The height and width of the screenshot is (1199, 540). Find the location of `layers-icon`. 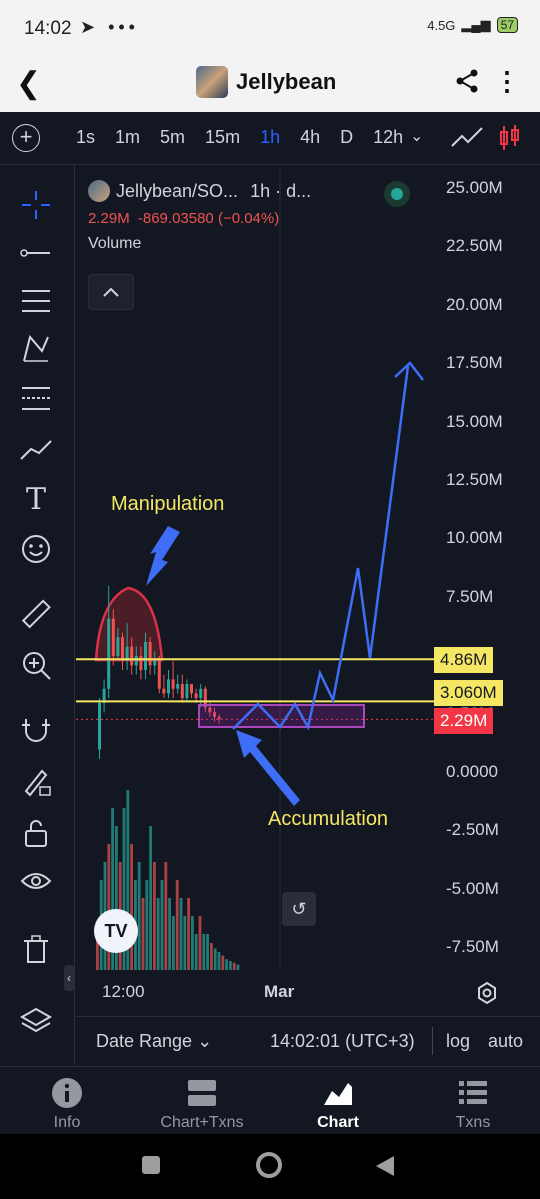

layers-icon is located at coordinates (36, 1021).